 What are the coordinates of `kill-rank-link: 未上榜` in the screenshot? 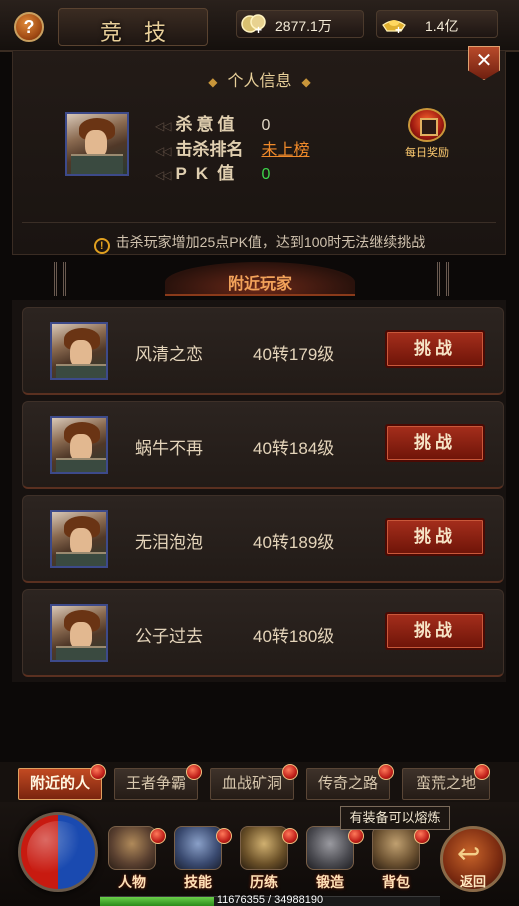 It's located at (285, 150).